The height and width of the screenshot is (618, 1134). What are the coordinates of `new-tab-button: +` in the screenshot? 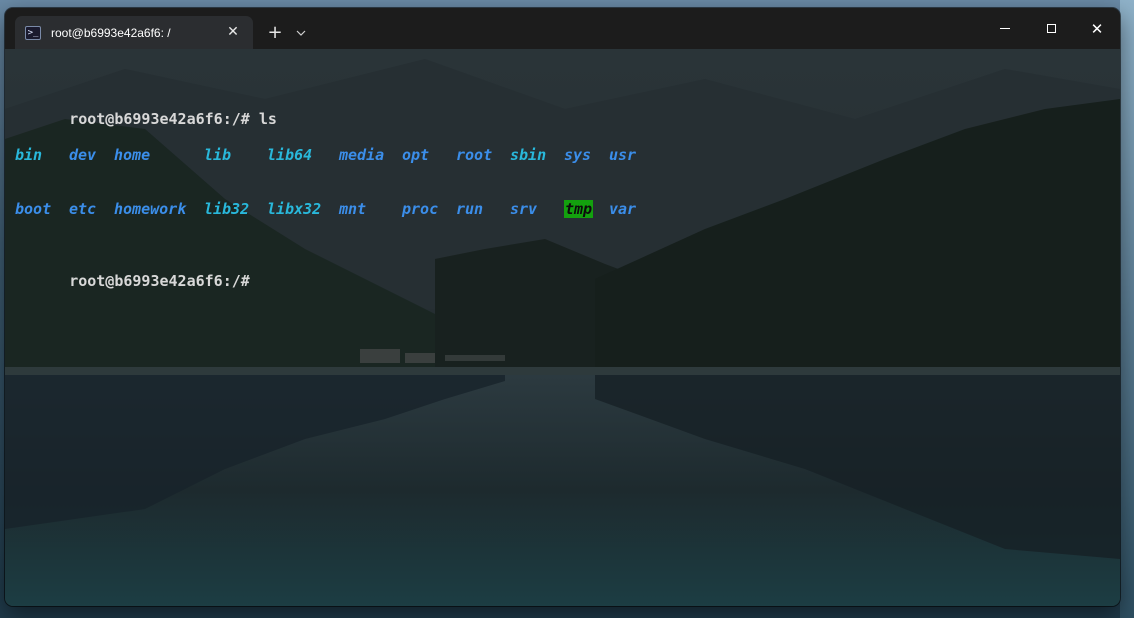 It's located at (275, 32).